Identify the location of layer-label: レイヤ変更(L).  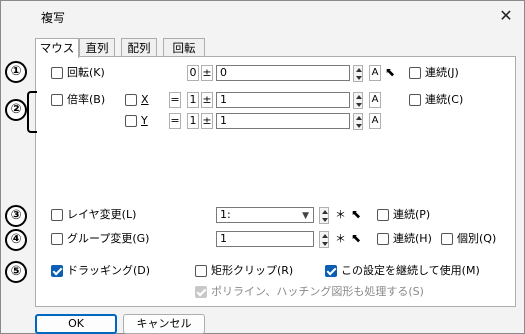
(102, 214).